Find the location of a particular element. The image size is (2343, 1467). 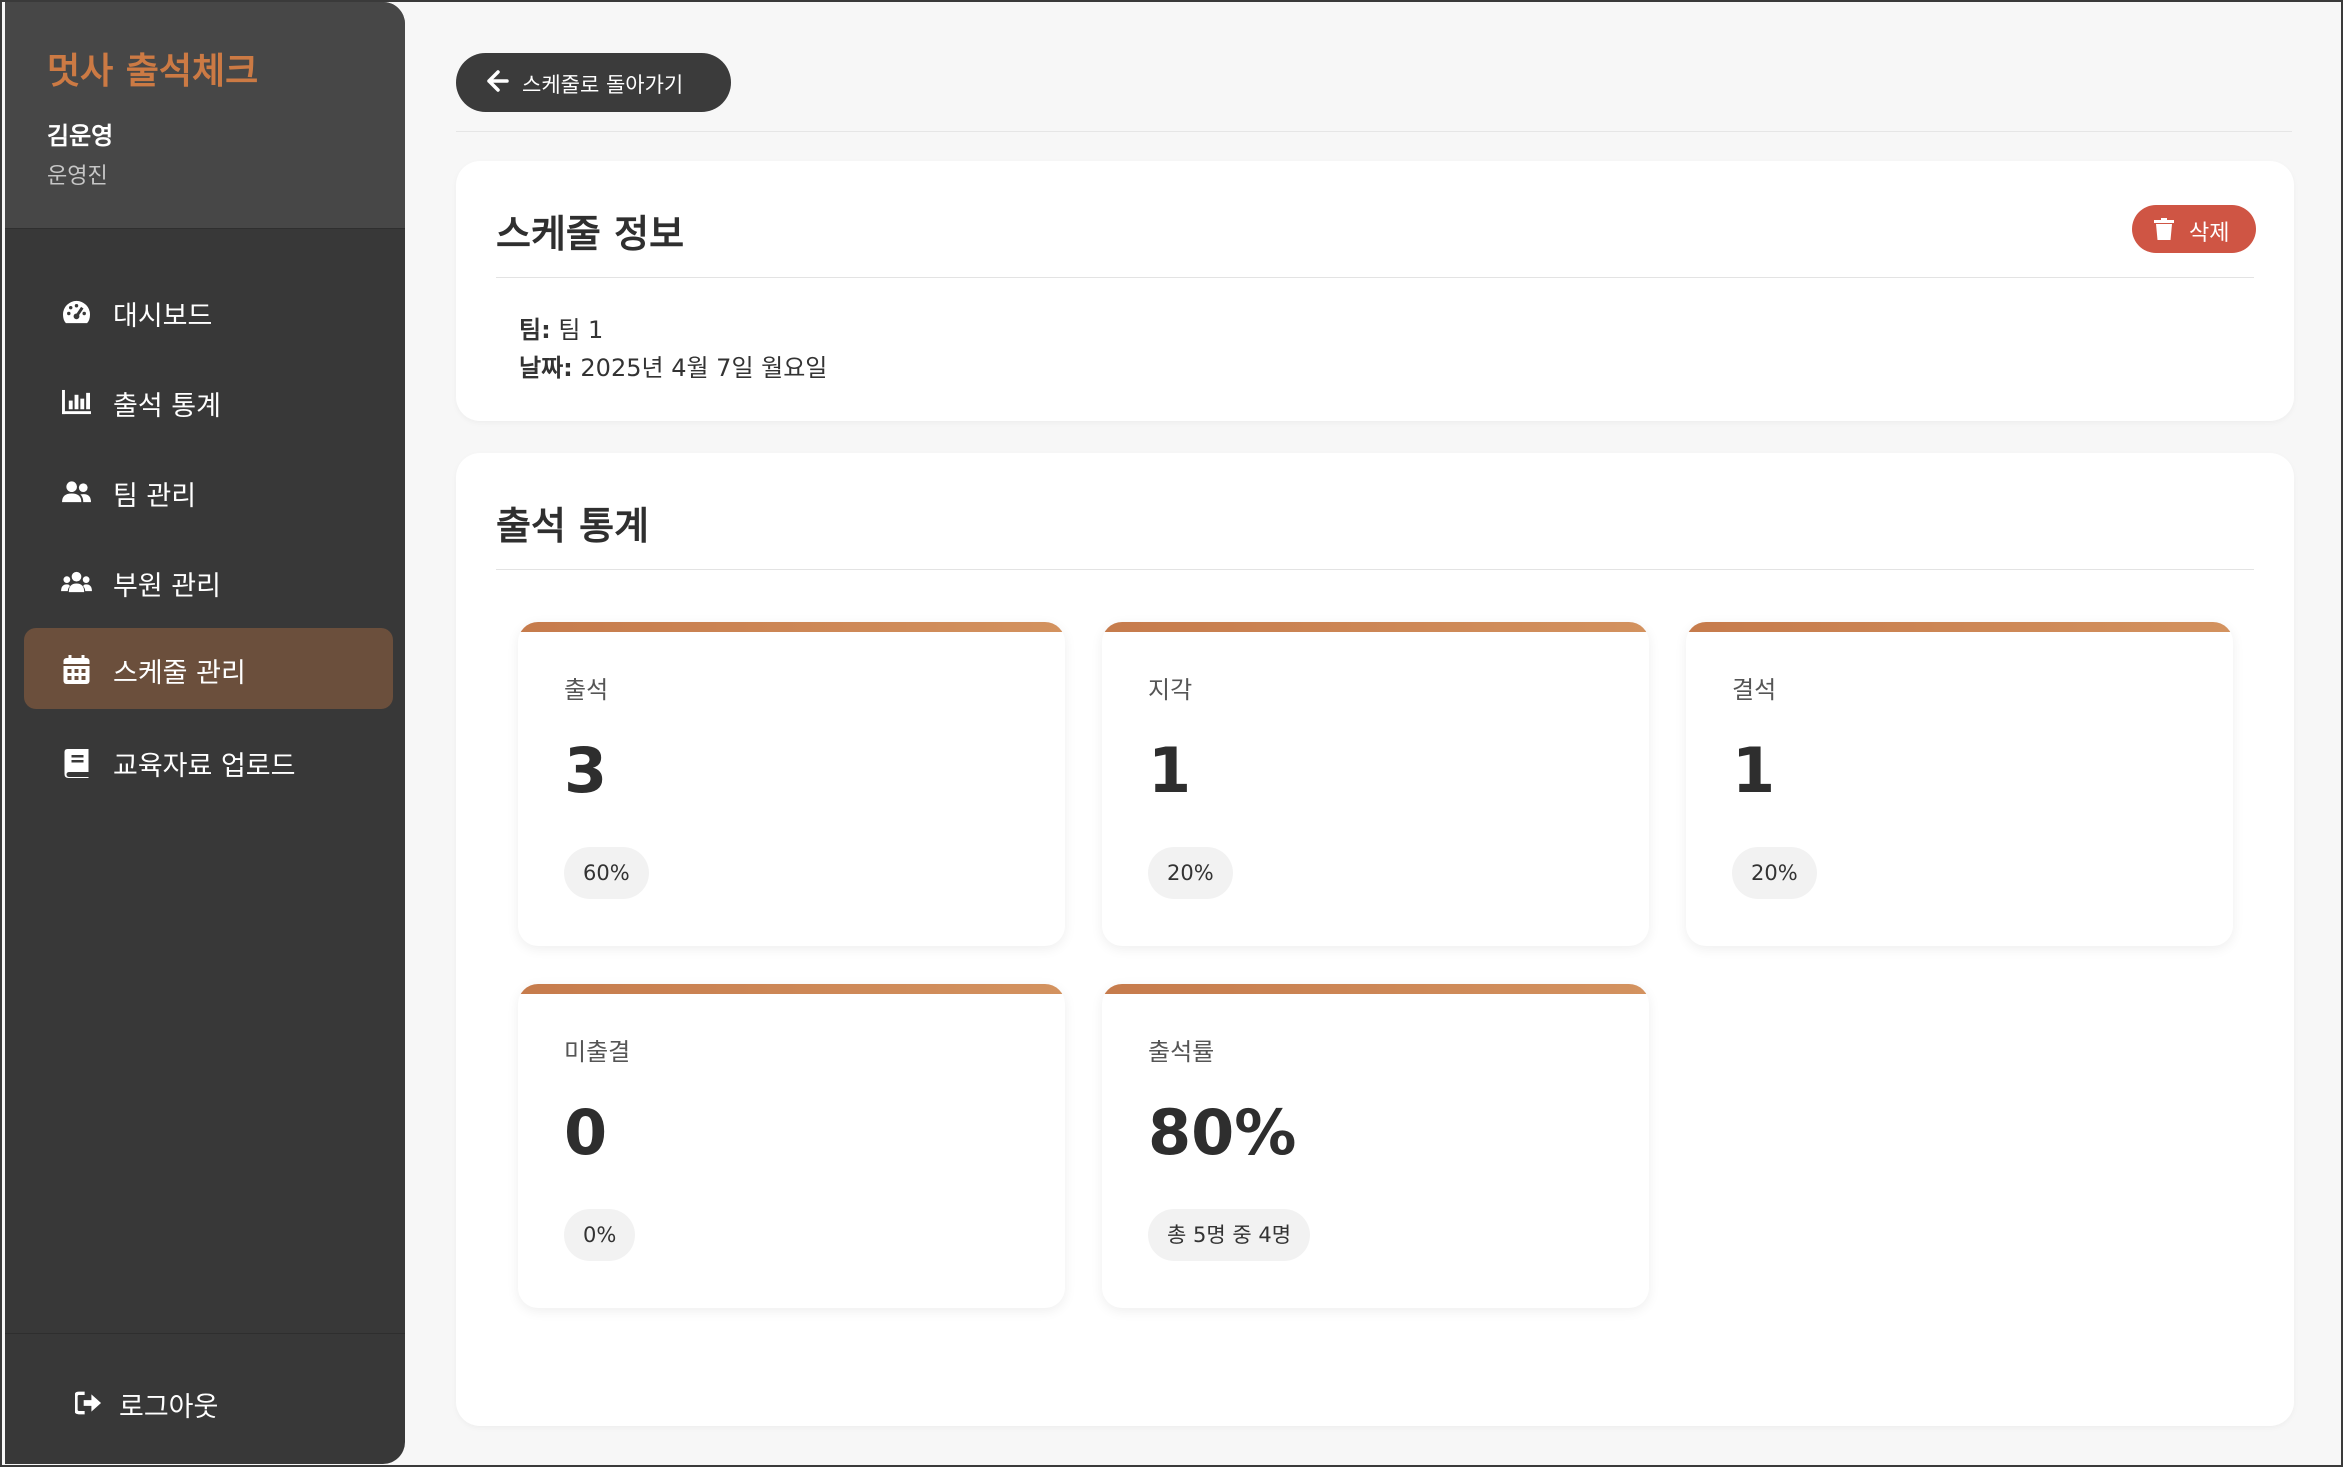

sidebar-item-team-management: 팀 관리 is located at coordinates (208, 491).